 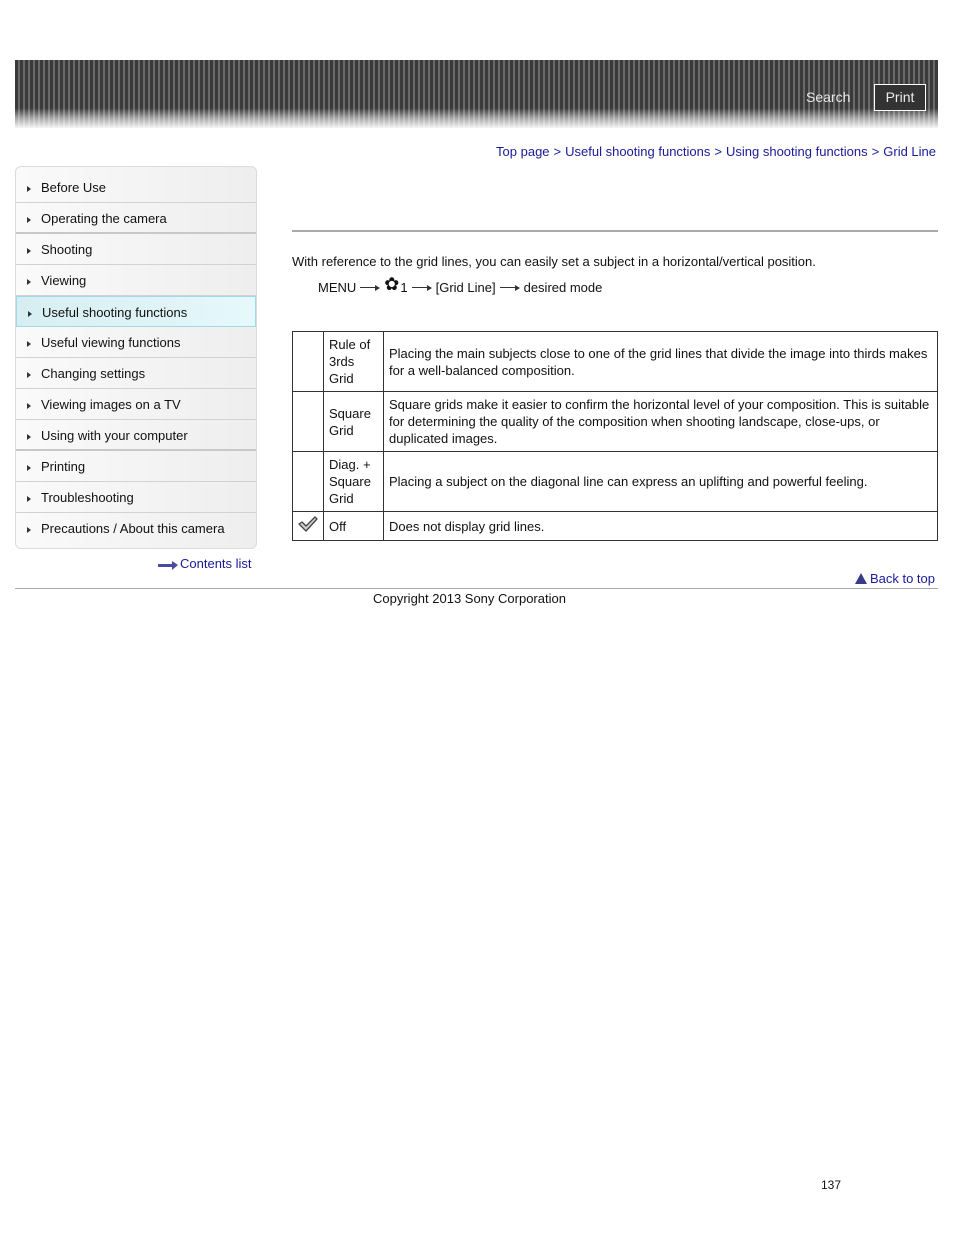 I want to click on back-to-top-link: Back to top, so click(x=894, y=578).